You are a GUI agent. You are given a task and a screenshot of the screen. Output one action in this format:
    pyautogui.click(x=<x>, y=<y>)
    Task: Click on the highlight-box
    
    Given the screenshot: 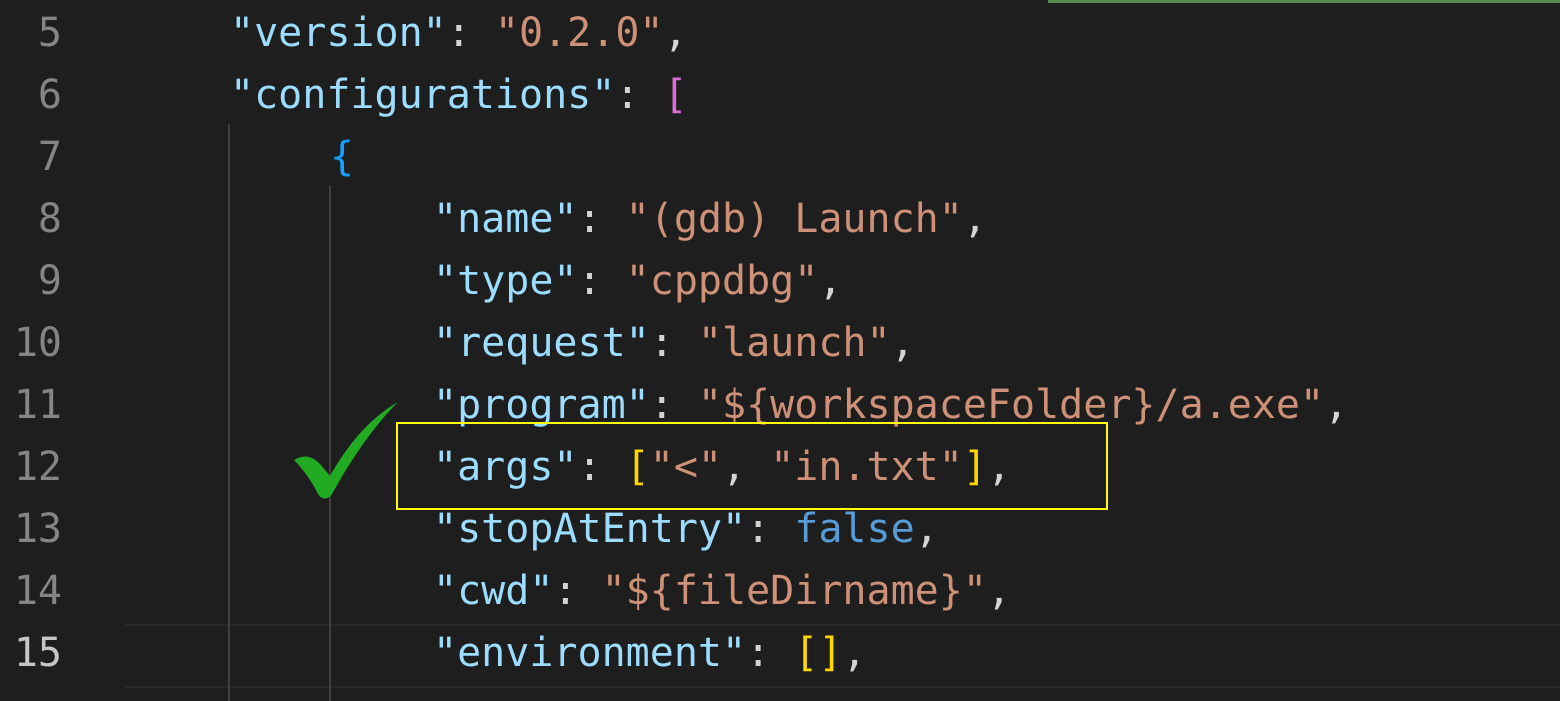 What is the action you would take?
    pyautogui.click(x=752, y=466)
    